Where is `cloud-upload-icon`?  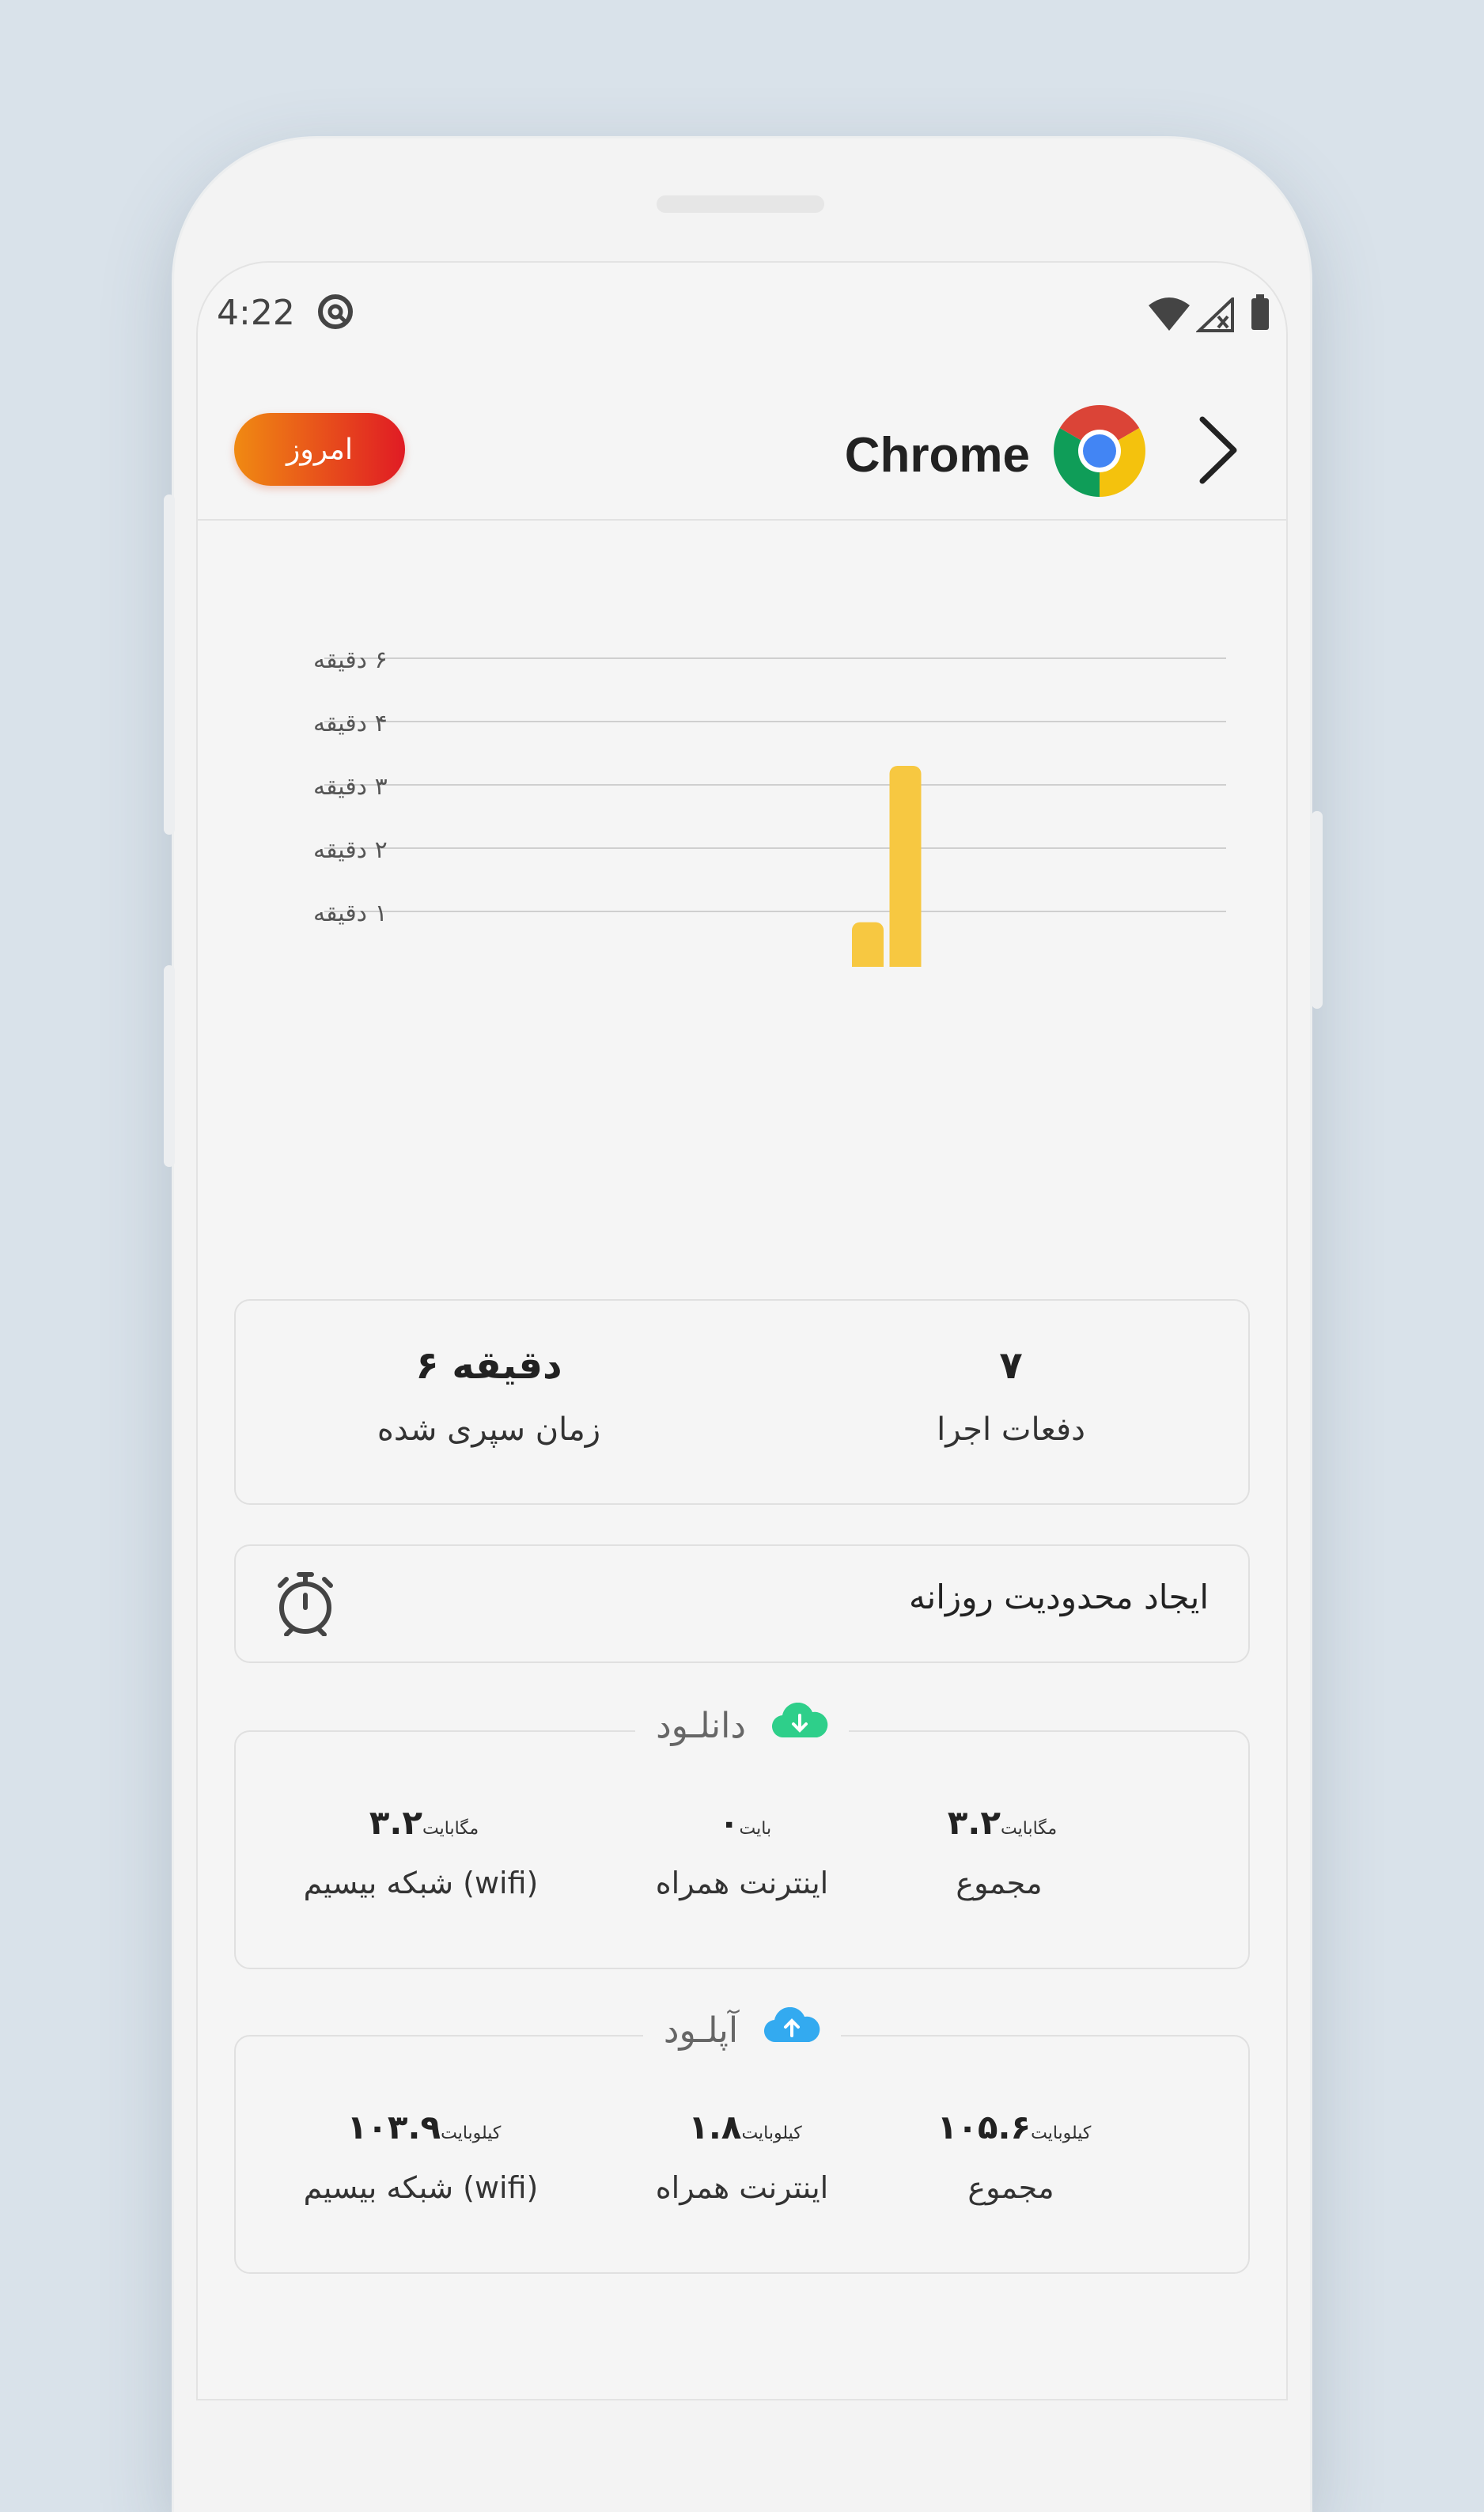 cloud-upload-icon is located at coordinates (791, 2030).